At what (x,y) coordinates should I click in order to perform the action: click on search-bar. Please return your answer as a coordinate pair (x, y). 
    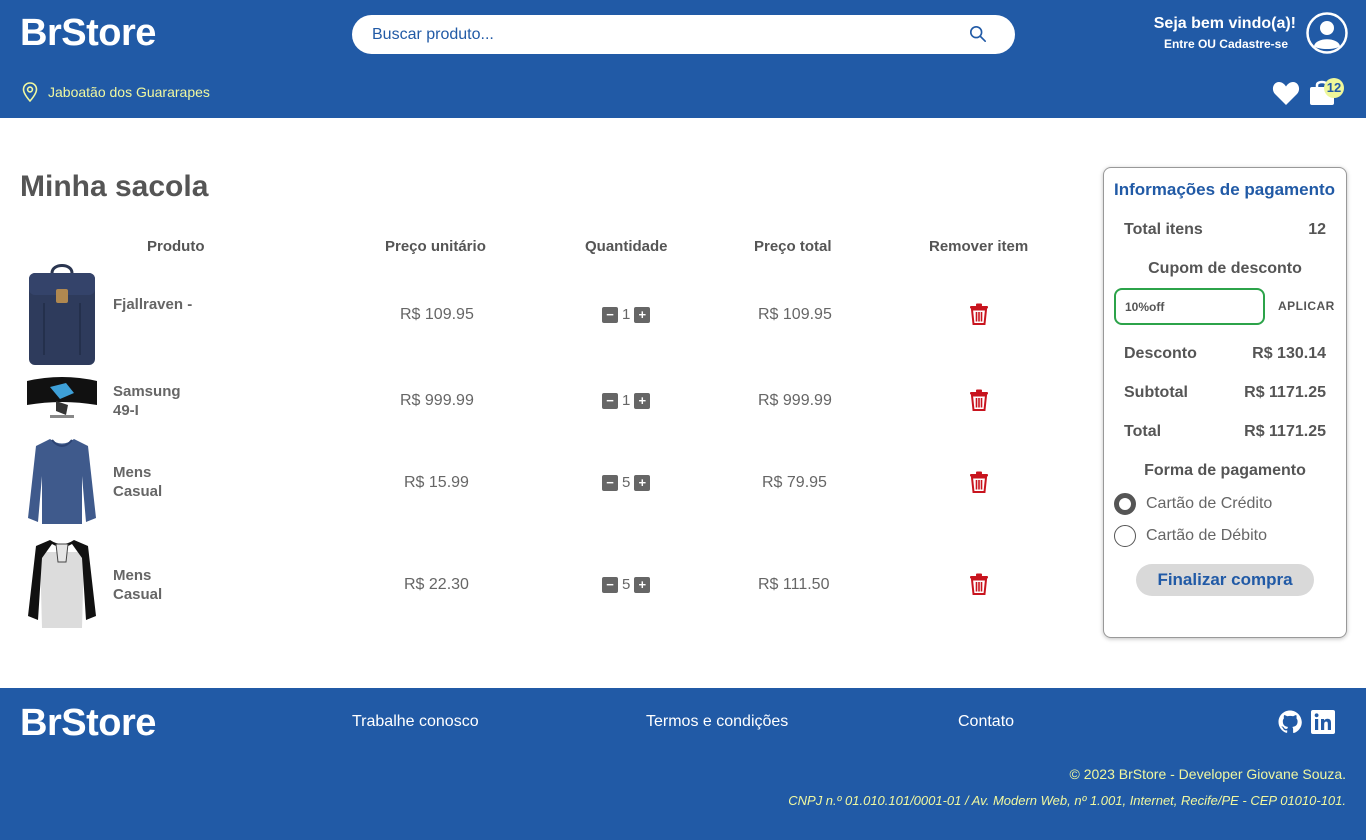
    Looking at the image, I should click on (683, 34).